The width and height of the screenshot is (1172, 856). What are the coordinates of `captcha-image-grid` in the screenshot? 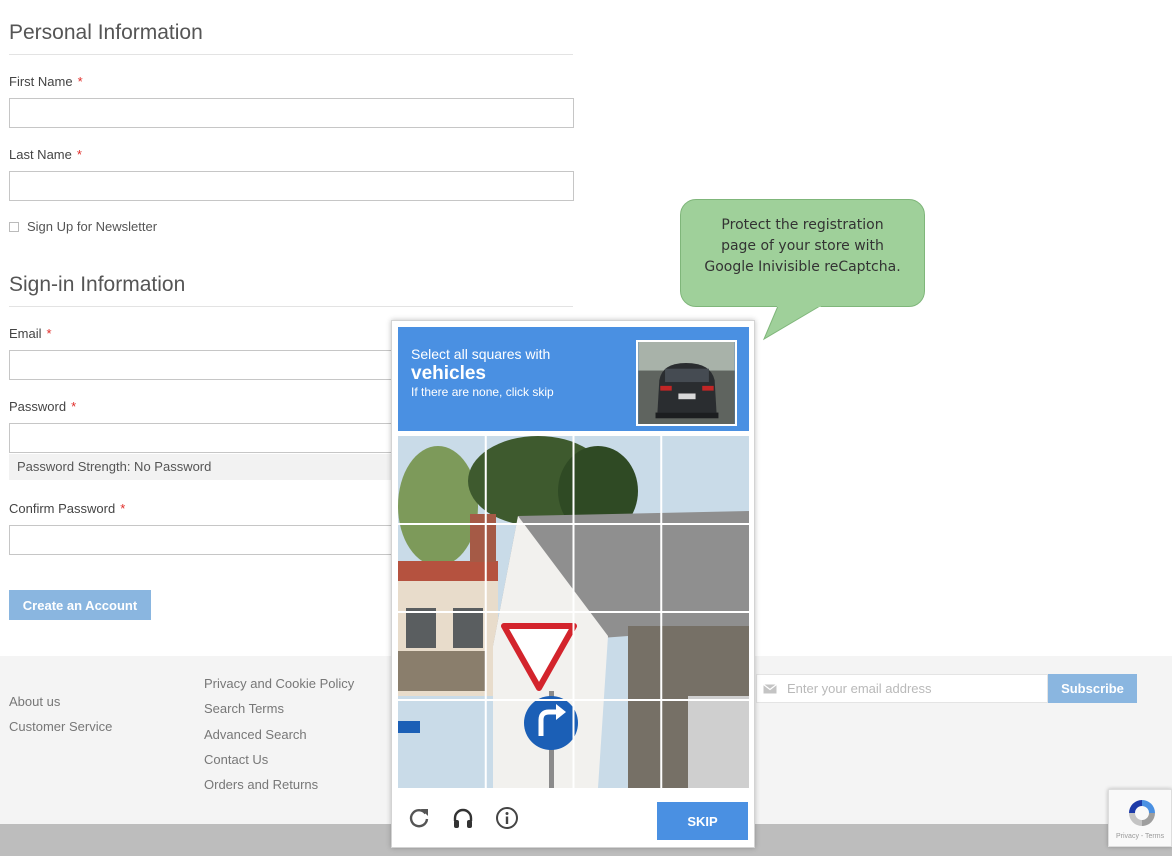 It's located at (573, 612).